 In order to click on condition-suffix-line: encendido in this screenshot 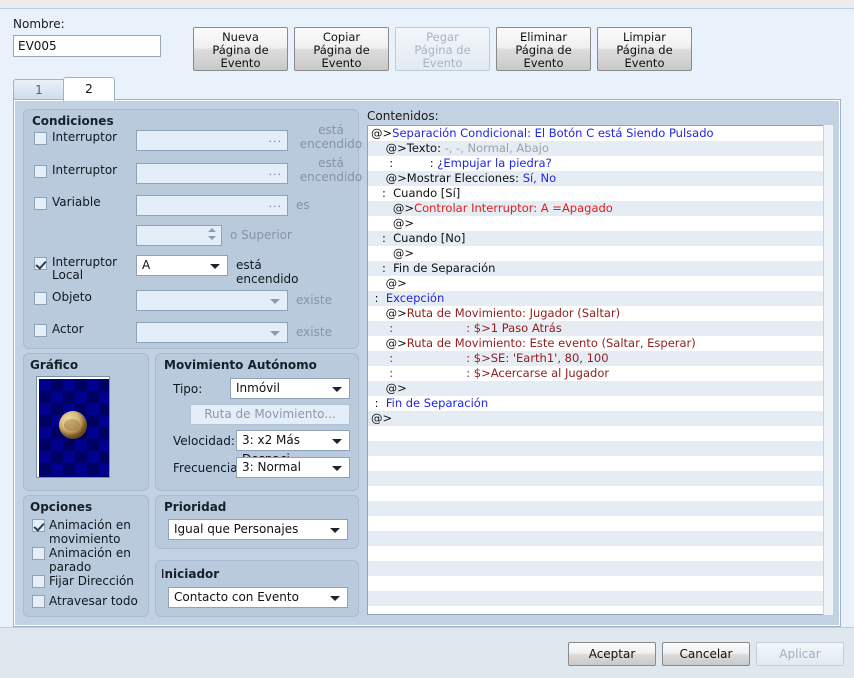, I will do `click(331, 177)`.